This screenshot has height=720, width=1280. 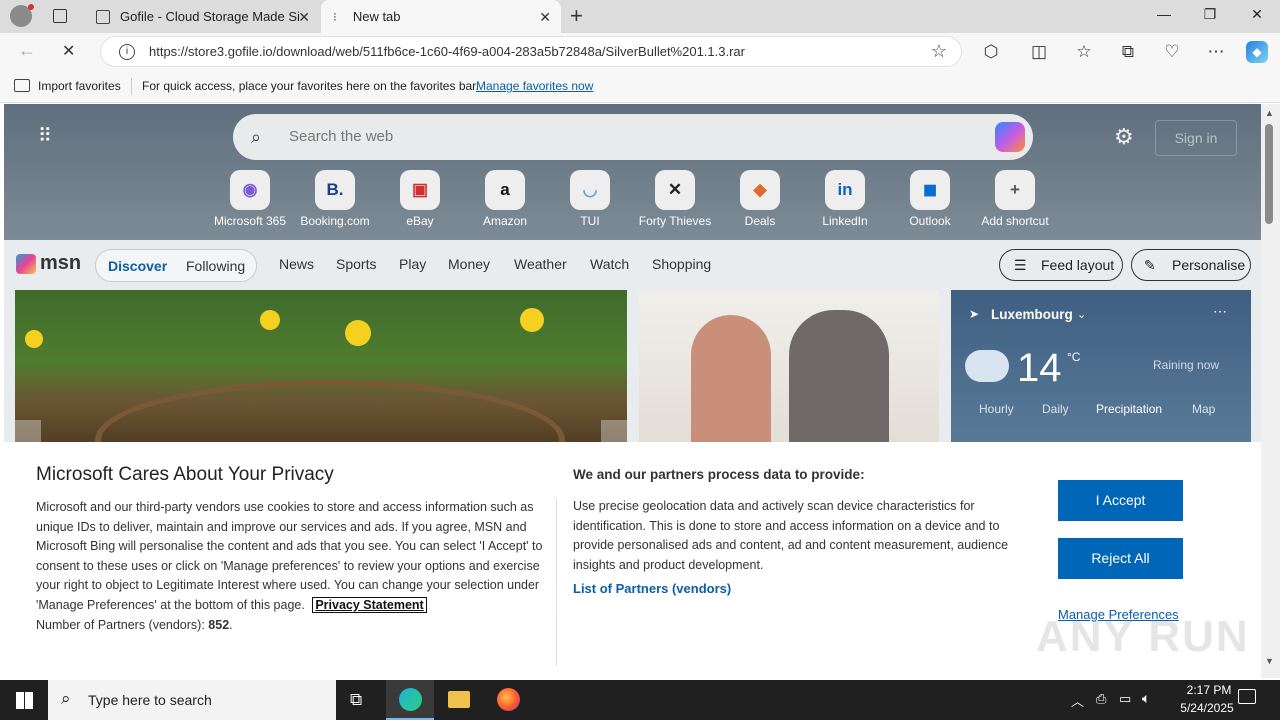 I want to click on shortcut-label: eBay, so click(x=420, y=221).